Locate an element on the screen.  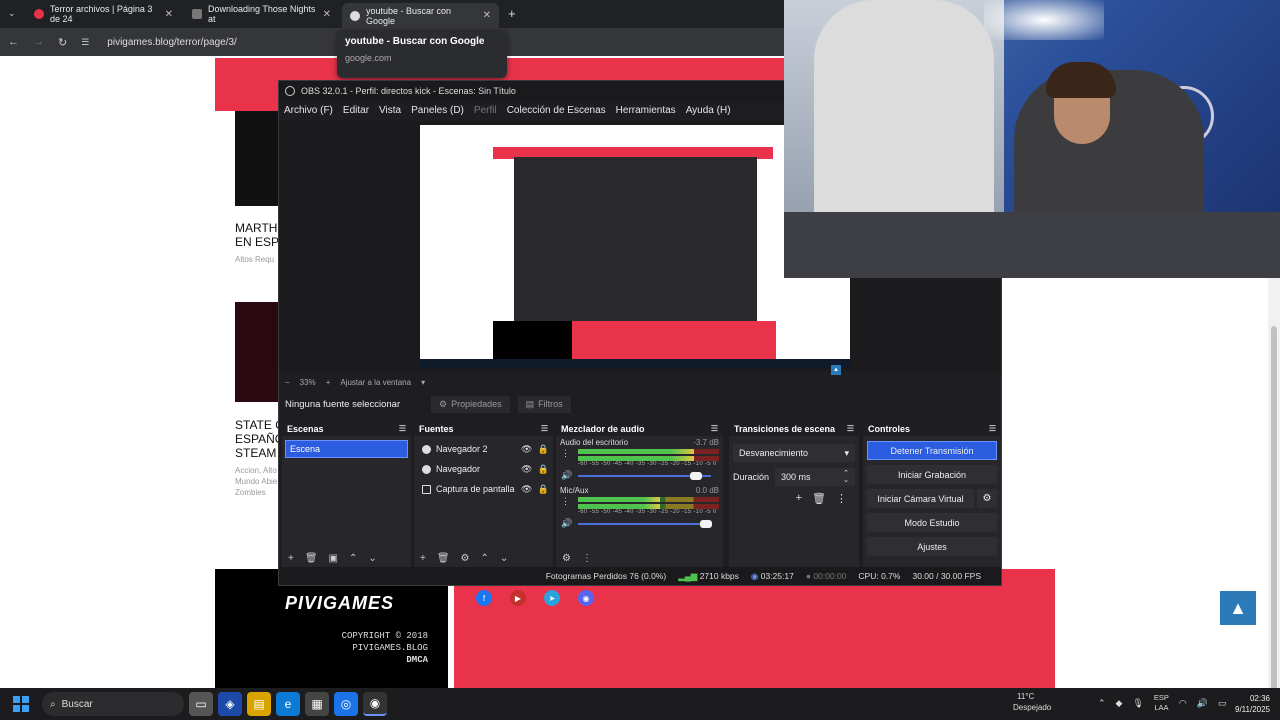
copilot-icon: ◈ is located at coordinates (230, 704).